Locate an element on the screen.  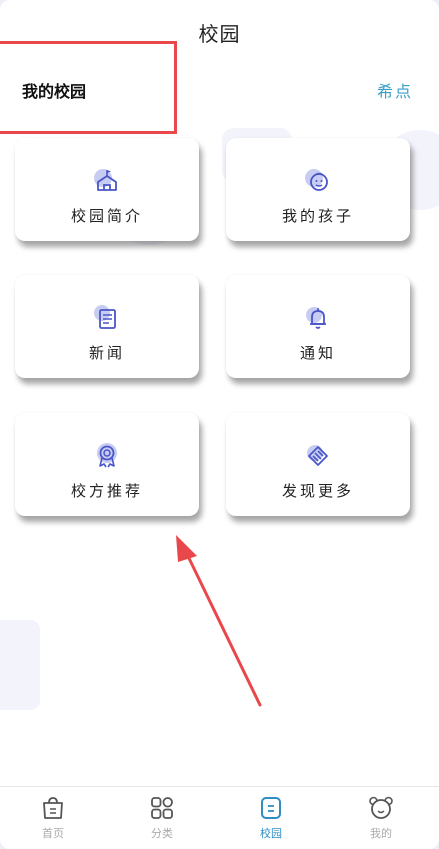
card-label: 我的孩子 is located at coordinates (317, 216).